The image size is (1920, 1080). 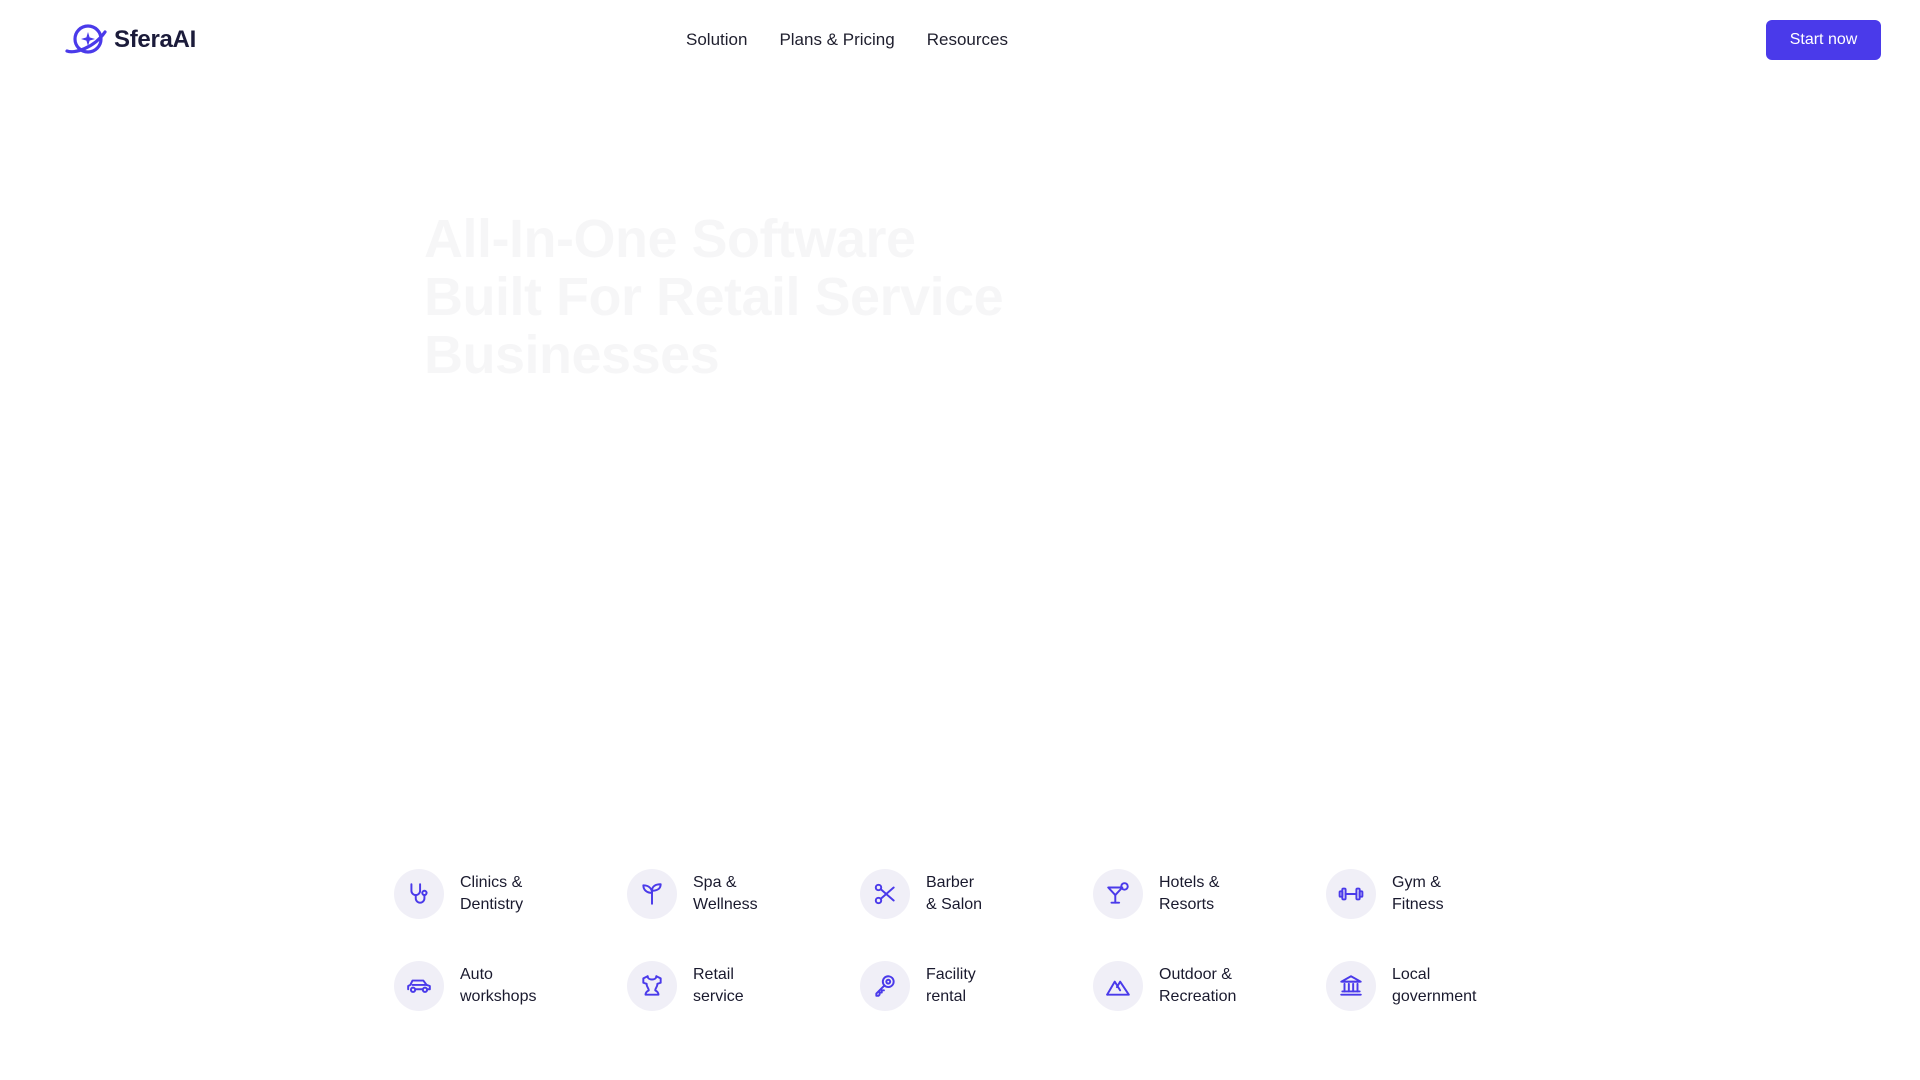 What do you see at coordinates (744, 355) in the screenshot?
I see `hero-title-line: Businesses` at bounding box center [744, 355].